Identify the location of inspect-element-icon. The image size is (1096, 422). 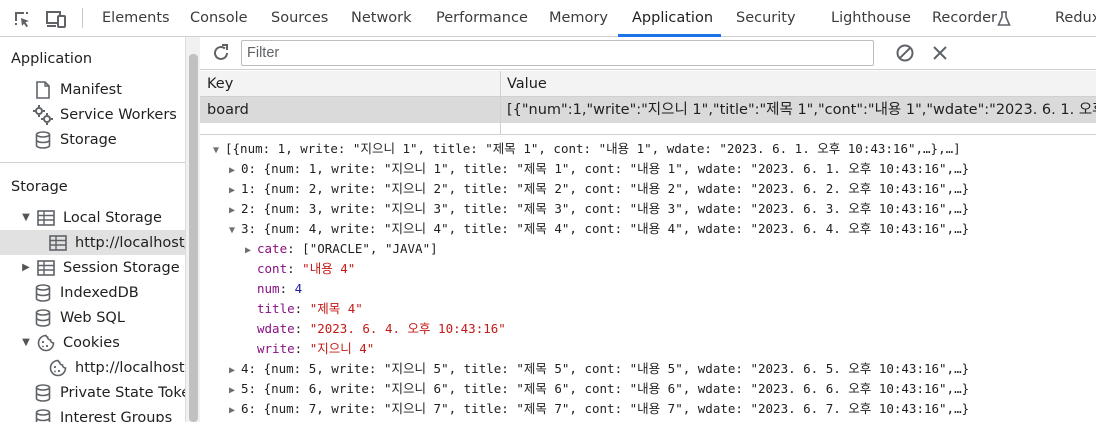
(22, 19).